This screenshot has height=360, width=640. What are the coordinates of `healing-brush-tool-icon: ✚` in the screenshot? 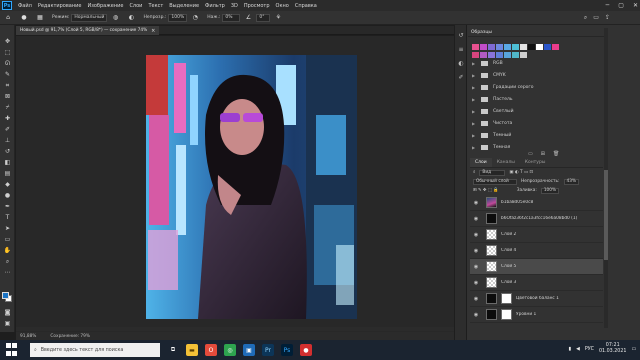 It's located at (7, 118).